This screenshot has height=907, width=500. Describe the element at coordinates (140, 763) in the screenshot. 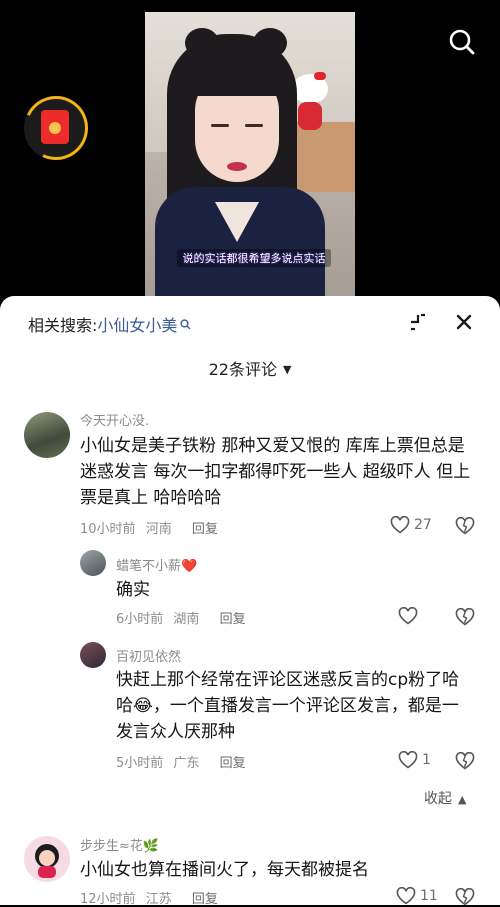

I see `comment-time: 5小时前` at that location.